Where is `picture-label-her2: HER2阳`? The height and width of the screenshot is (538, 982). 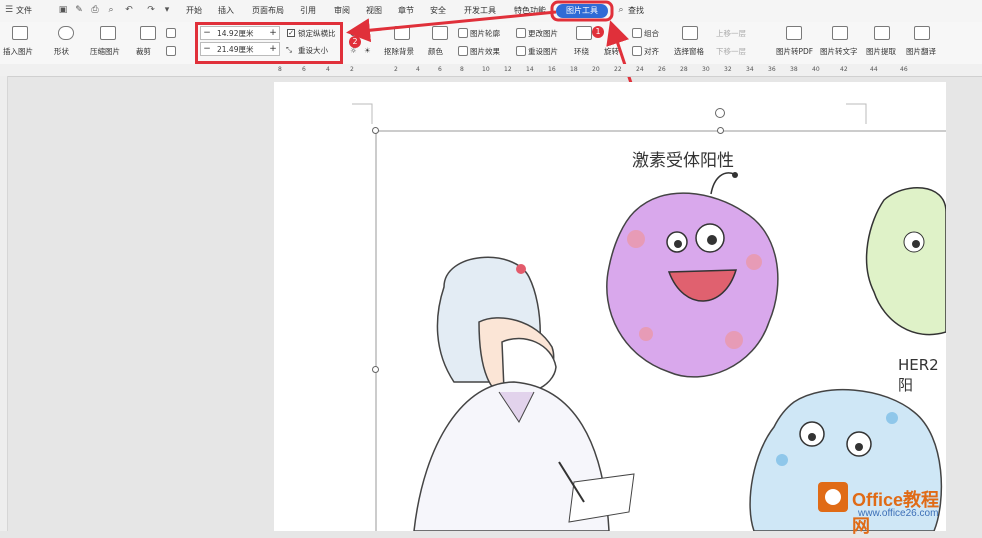
picture-label-her2: HER2阳 is located at coordinates (918, 375).